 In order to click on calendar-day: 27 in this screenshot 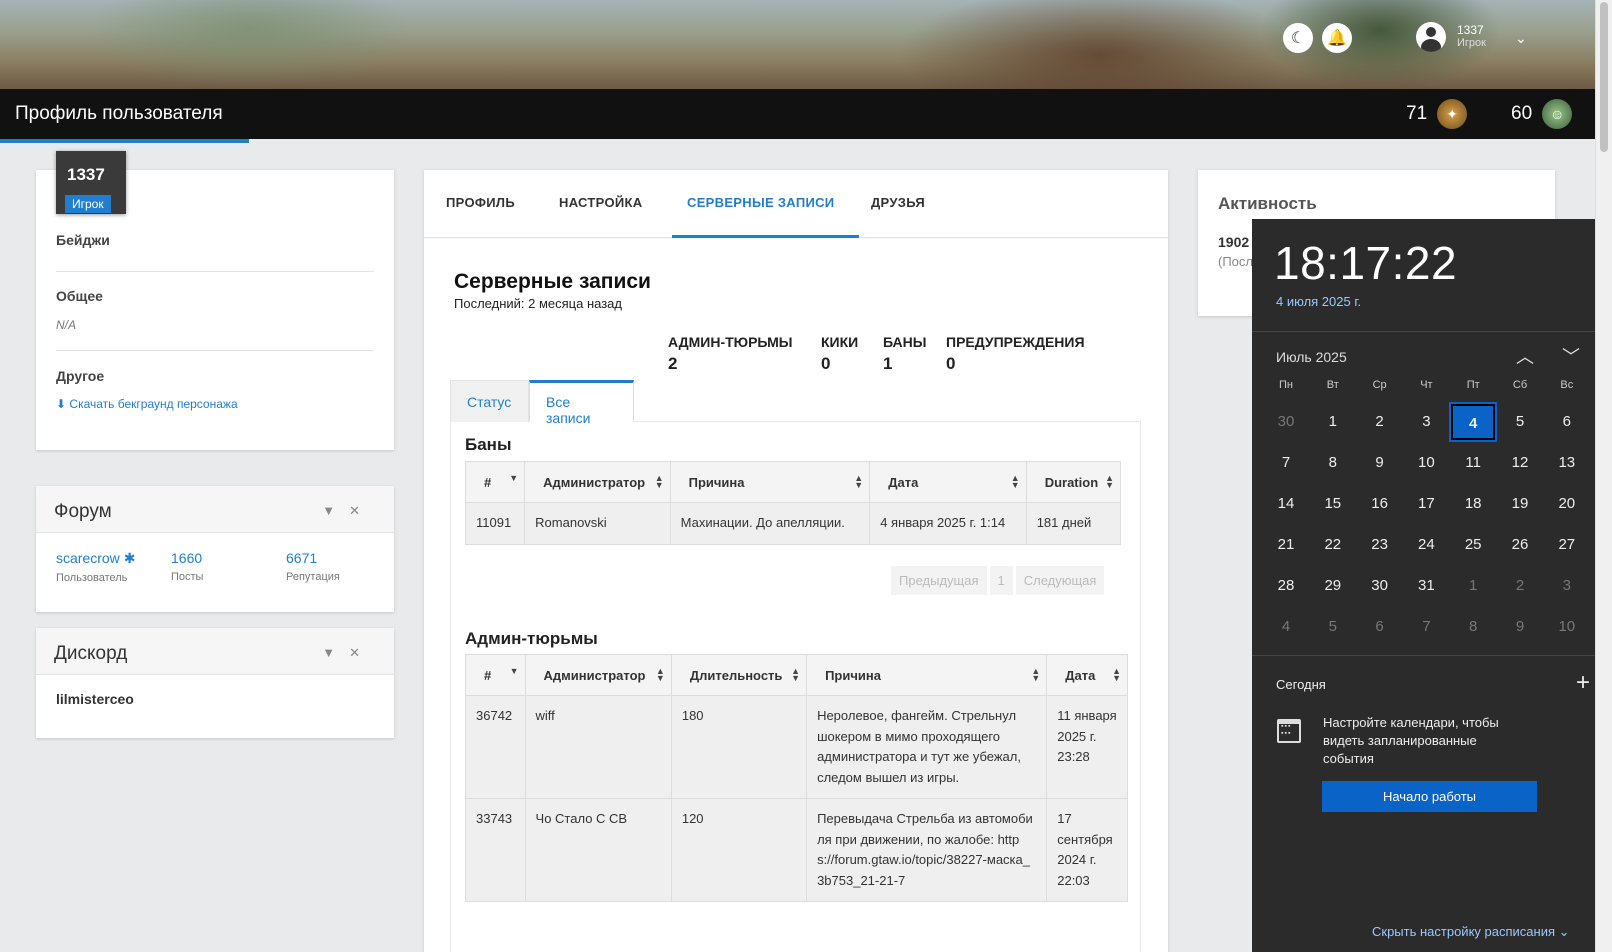, I will do `click(1567, 545)`.